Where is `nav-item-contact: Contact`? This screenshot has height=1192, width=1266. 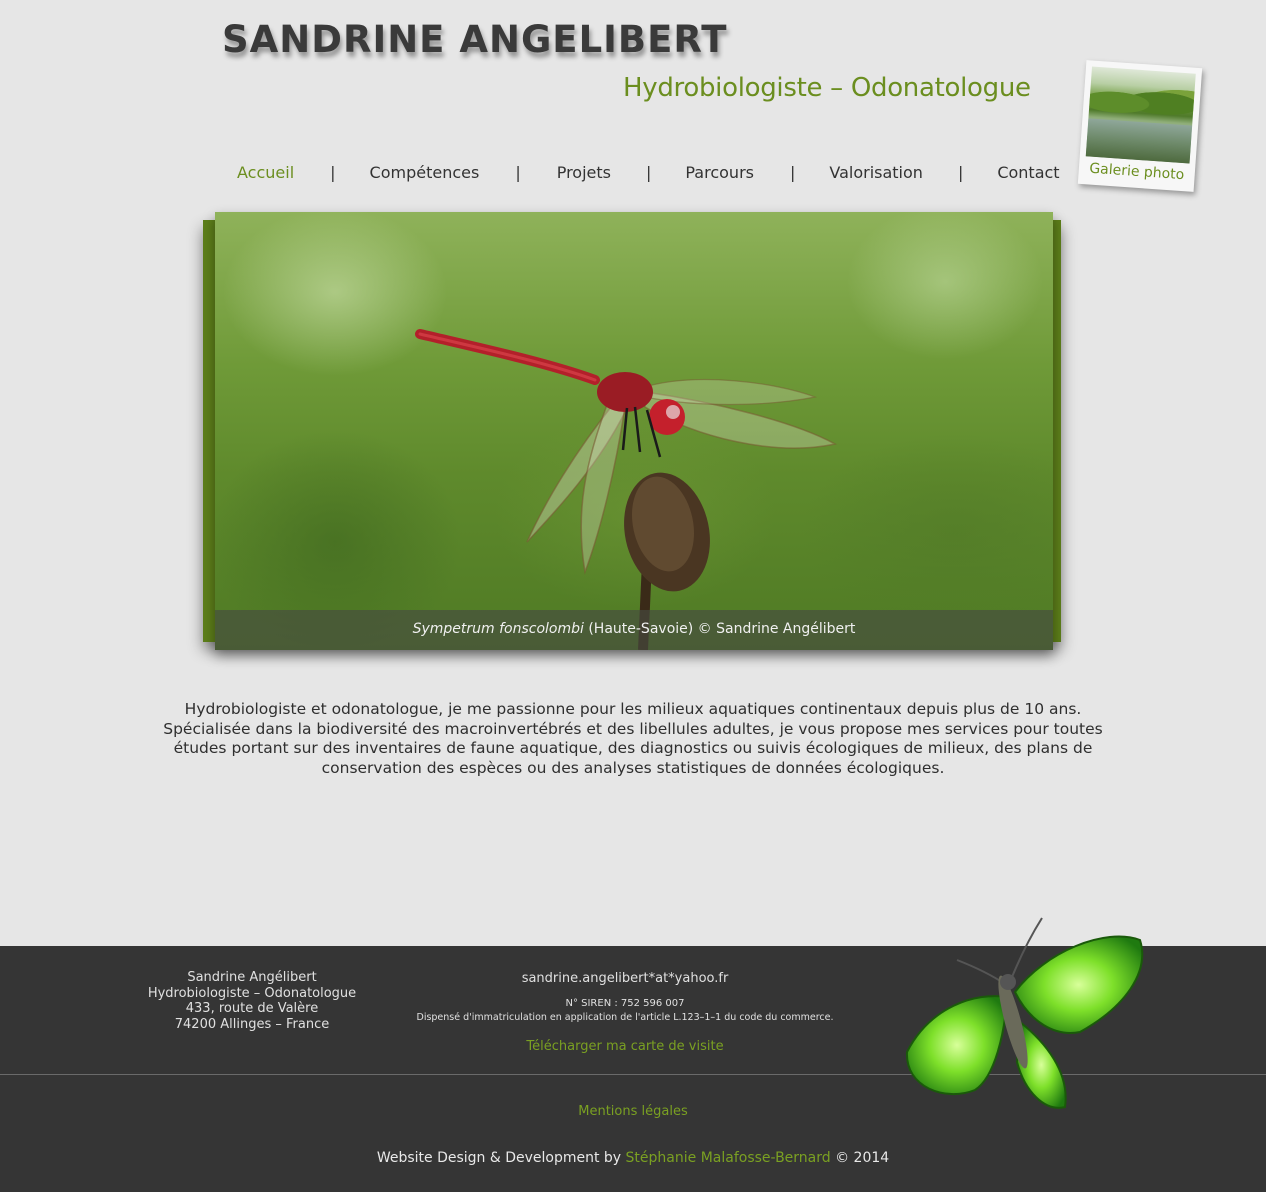
nav-item-contact: Contact is located at coordinates (1028, 172).